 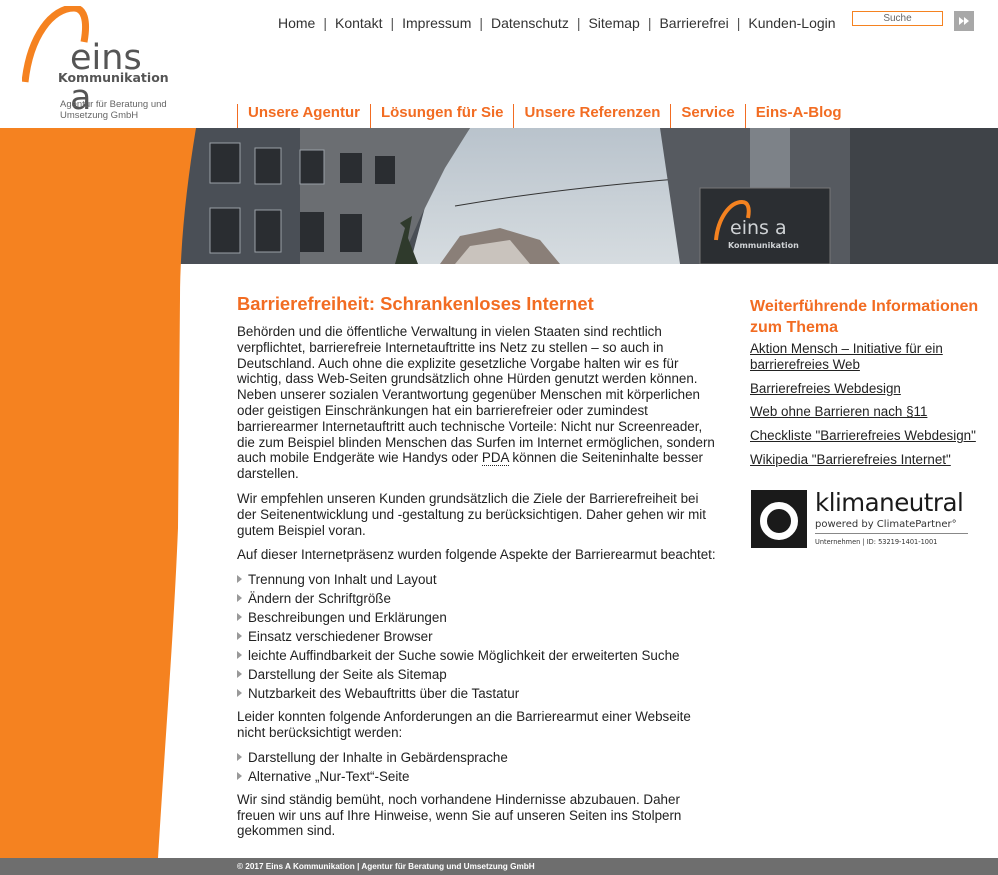 I want to click on mainnav-referenzen: Unsere Referenzen, so click(x=591, y=116).